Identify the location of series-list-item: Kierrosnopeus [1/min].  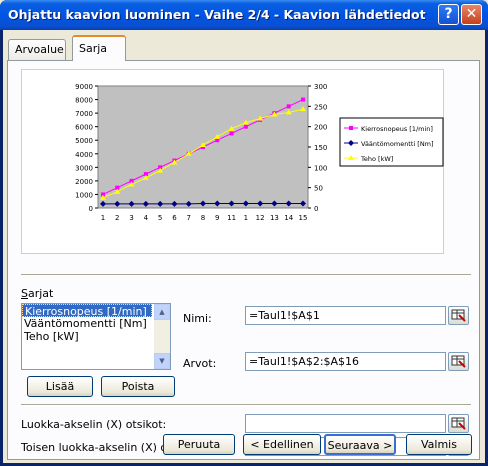
(87, 311).